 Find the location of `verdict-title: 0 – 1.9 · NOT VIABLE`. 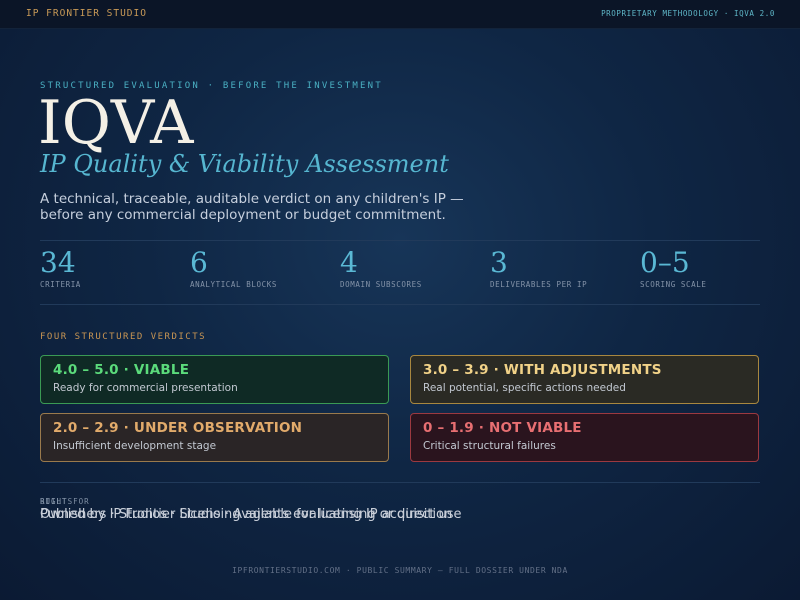

verdict-title: 0 – 1.9 · NOT VIABLE is located at coordinates (502, 428).